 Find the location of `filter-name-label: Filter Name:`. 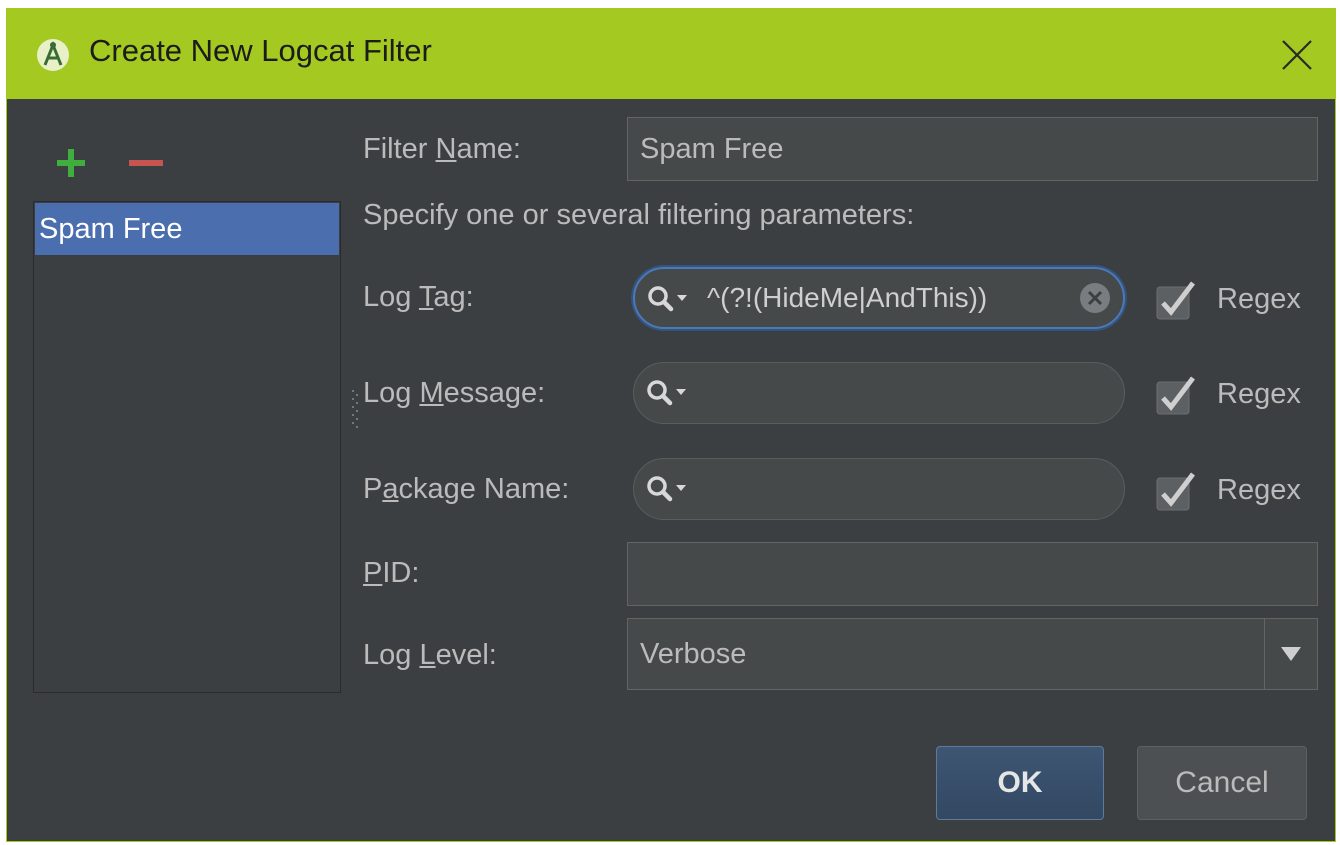

filter-name-label: Filter Name: is located at coordinates (442, 149).